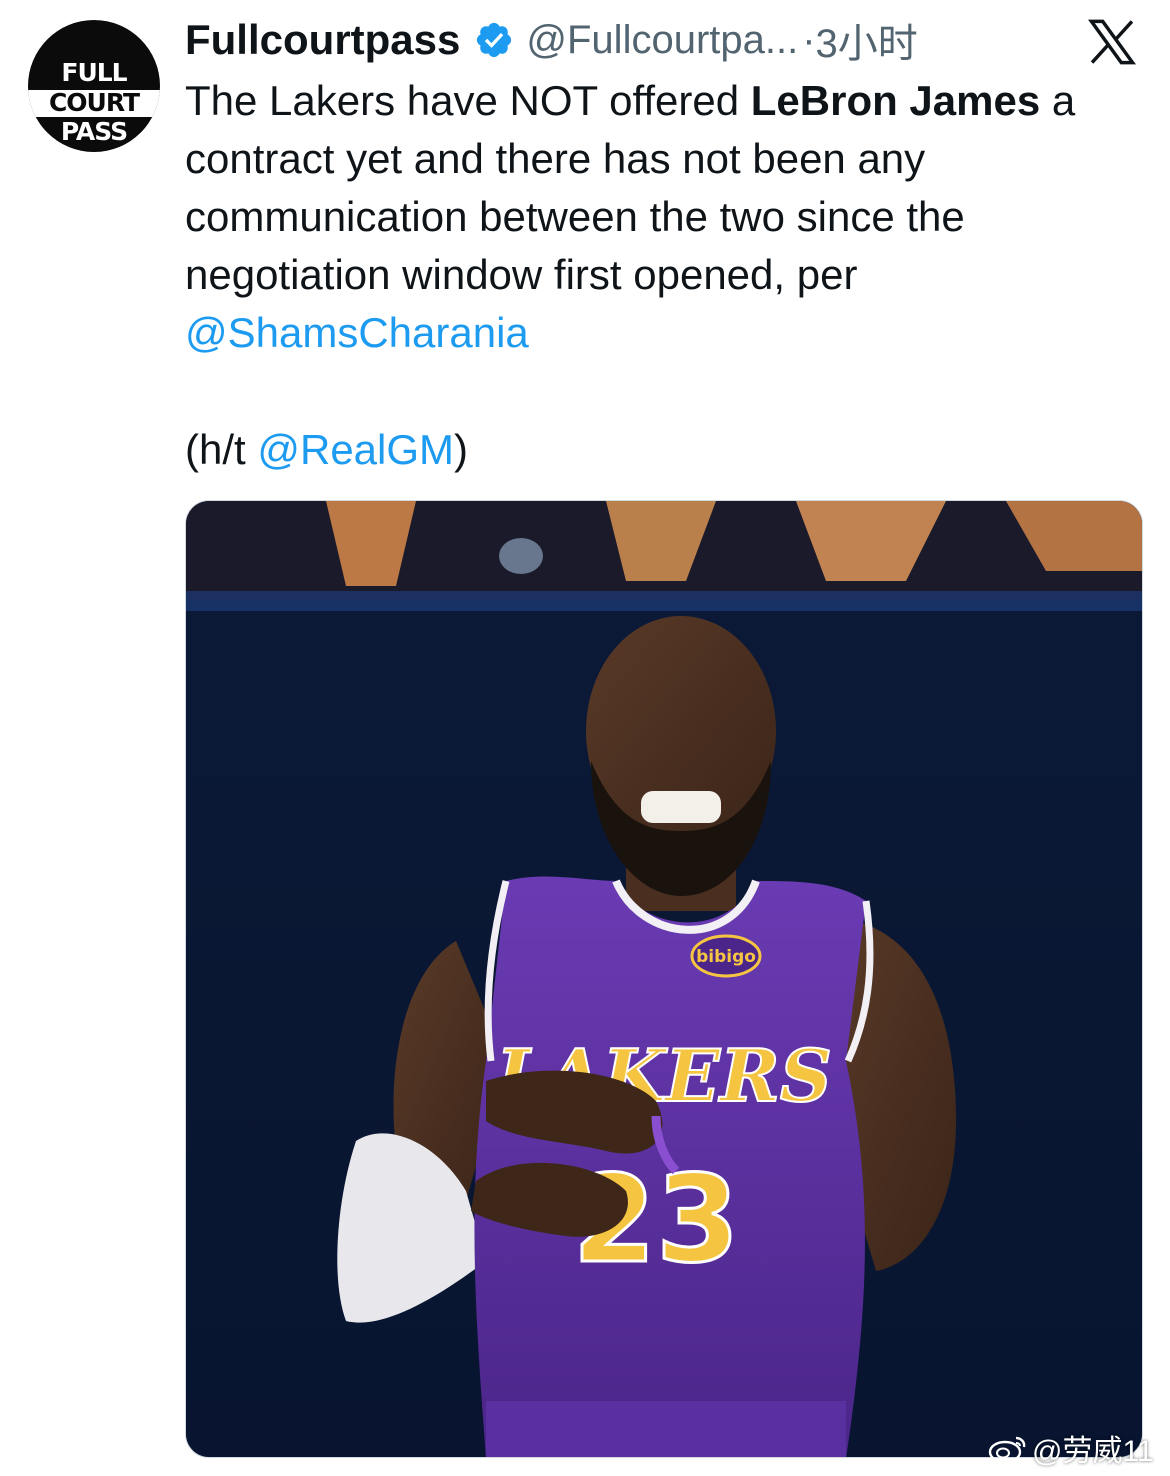 The image size is (1170, 1476). Describe the element at coordinates (1007, 1450) in the screenshot. I see `weibo-logo-icon` at that location.